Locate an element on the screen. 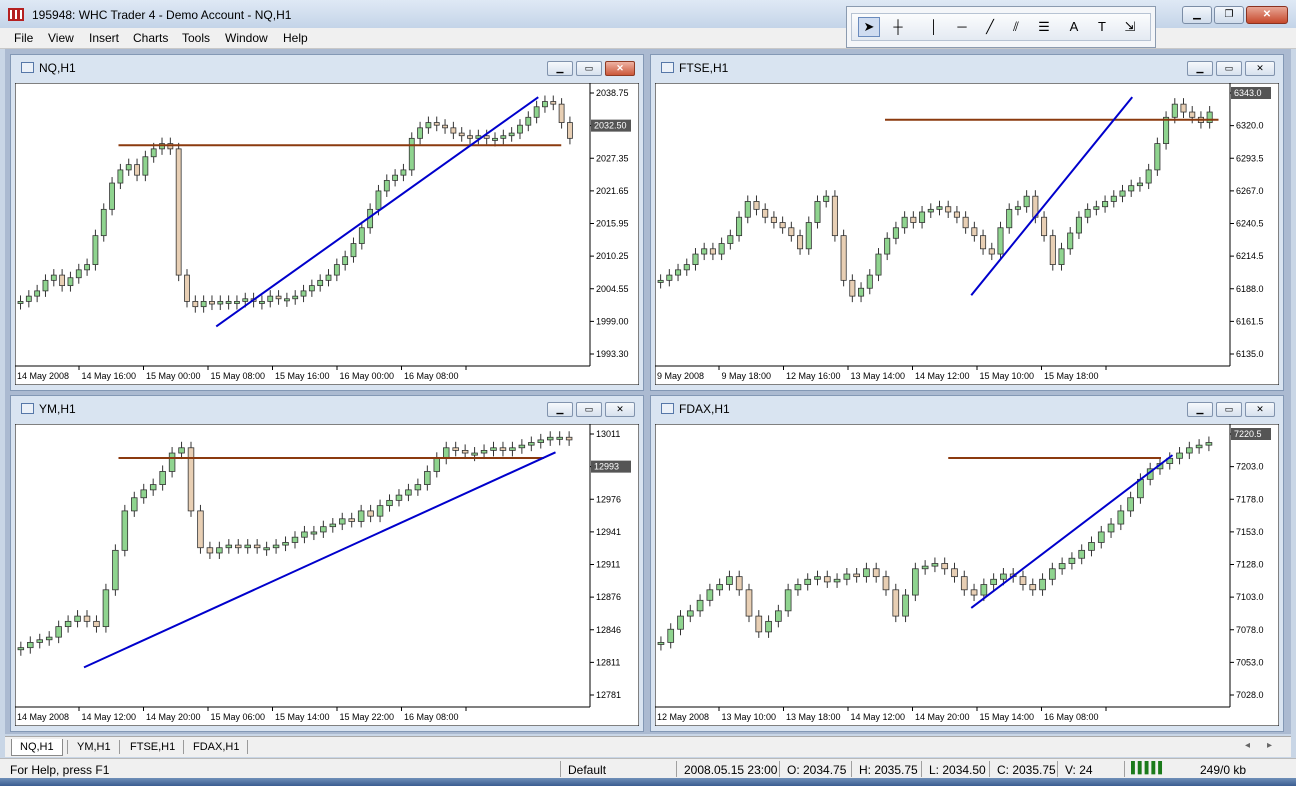 This screenshot has width=1296, height=786. chart-icon is located at coordinates (667, 67).